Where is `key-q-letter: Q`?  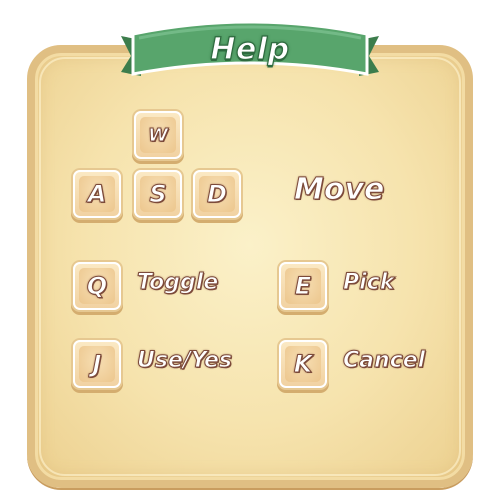
key-q-letter: Q is located at coordinates (97, 286).